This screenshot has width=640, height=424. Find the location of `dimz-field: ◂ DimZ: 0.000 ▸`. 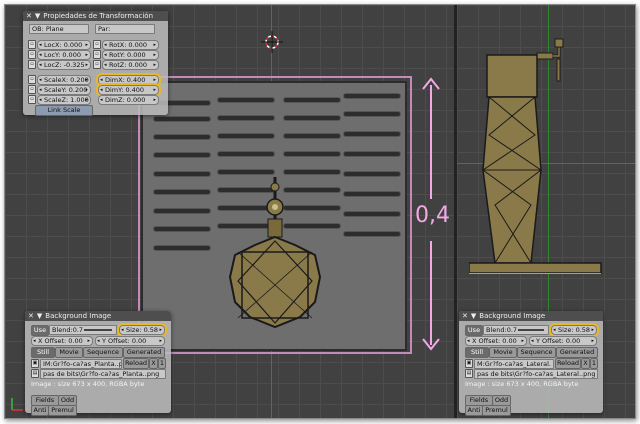

dimz-field: ◂ DimZ: 0.000 ▸ is located at coordinates (128, 100).